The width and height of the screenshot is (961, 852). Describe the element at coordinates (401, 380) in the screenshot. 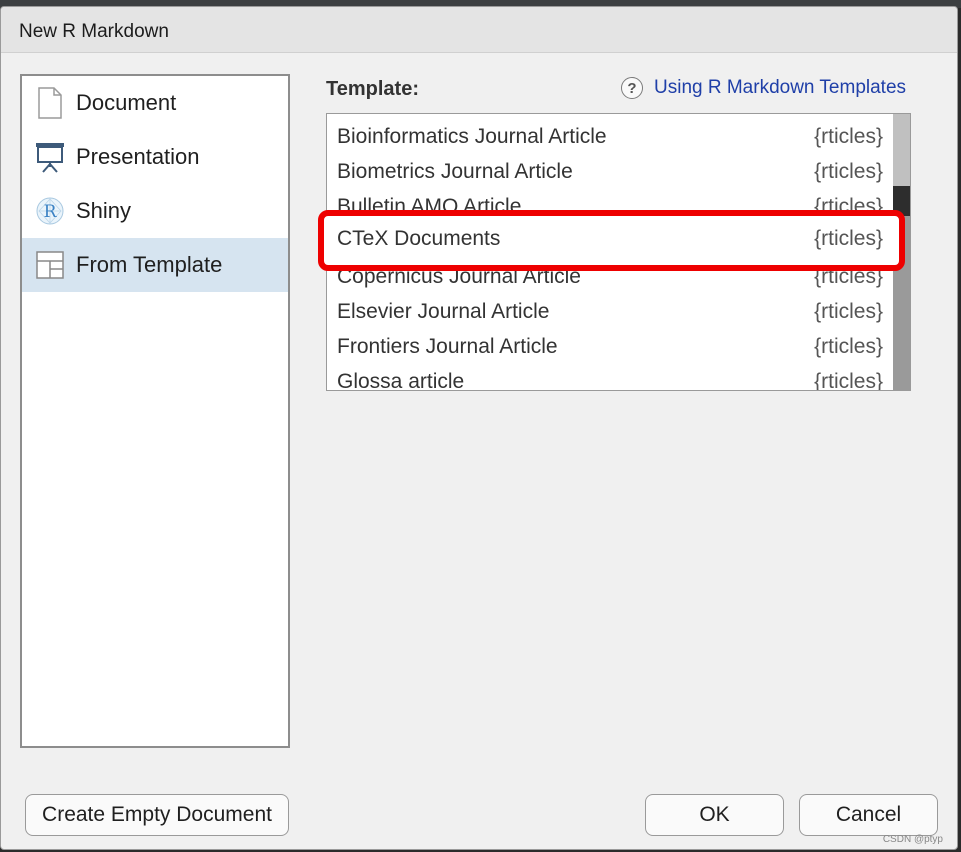

I see `template-name: Glossa article` at that location.